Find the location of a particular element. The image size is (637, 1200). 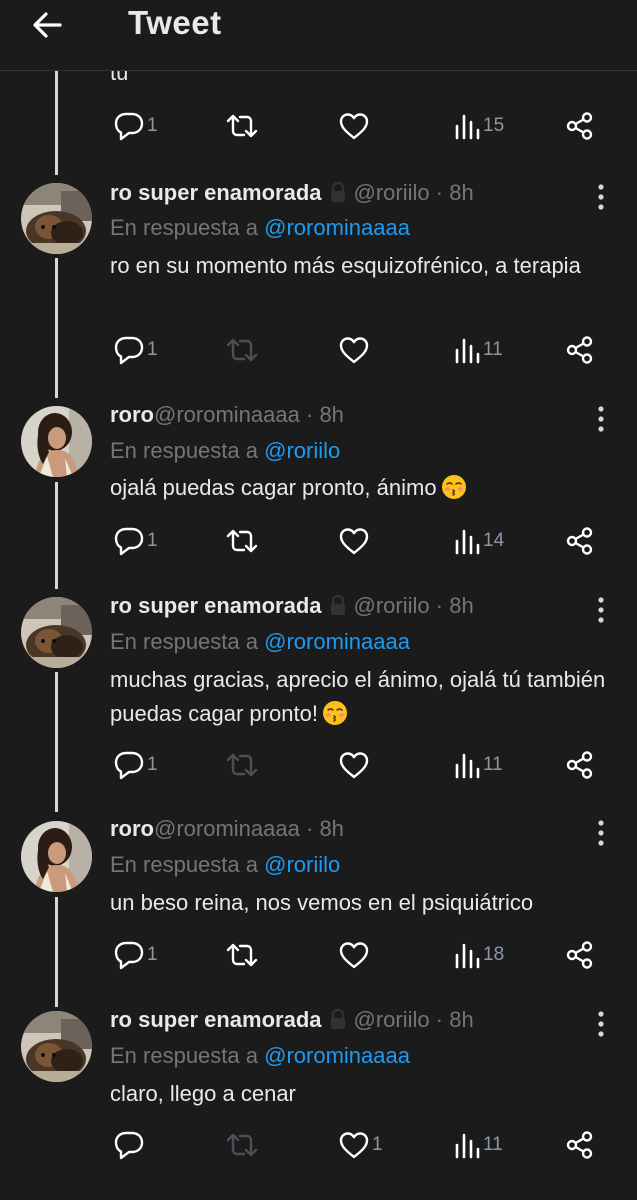

retweet-icon is located at coordinates (242, 126).